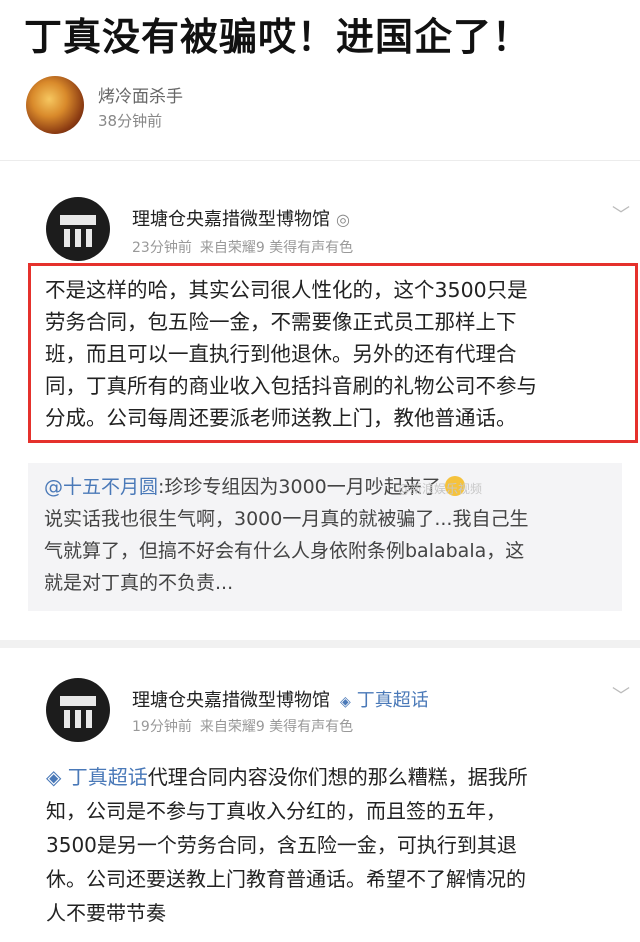 This screenshot has height=942, width=640. What do you see at coordinates (55, 105) in the screenshot?
I see `author-avatar` at bounding box center [55, 105].